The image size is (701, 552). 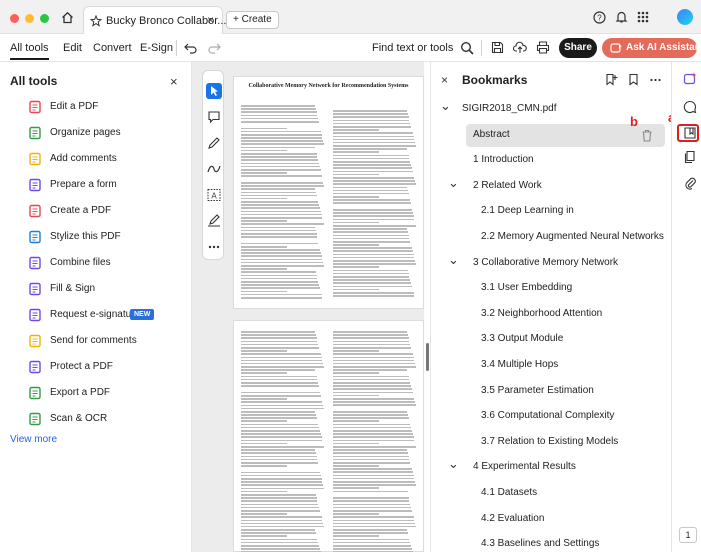 What do you see at coordinates (497, 47) in the screenshot?
I see `save-icon` at bounding box center [497, 47].